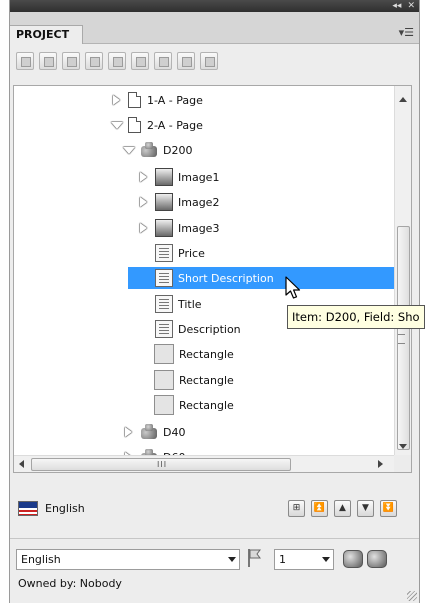  What do you see at coordinates (209, 61) in the screenshot?
I see `link-icon` at bounding box center [209, 61].